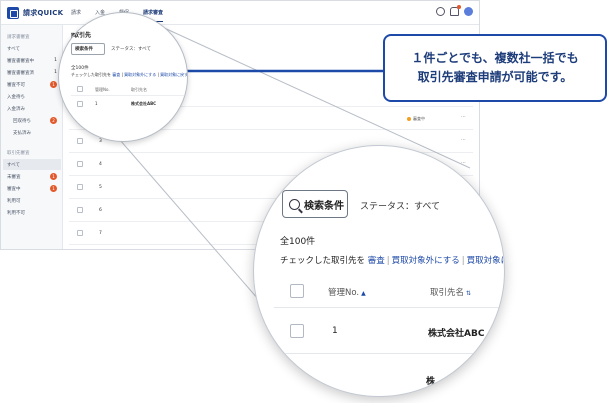 This screenshot has height=403, width=610. Describe the element at coordinates (400, 207) in the screenshot. I see `status-filter-label: ステータス：すべて` at that location.